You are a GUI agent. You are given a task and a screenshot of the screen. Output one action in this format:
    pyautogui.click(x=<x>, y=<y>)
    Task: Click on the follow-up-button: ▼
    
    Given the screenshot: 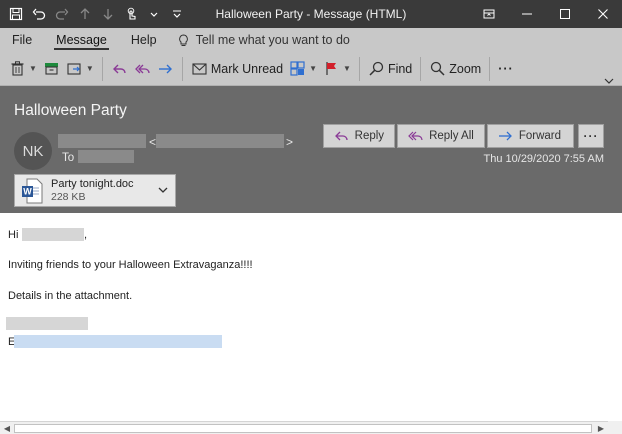 What is the action you would take?
    pyautogui.click(x=337, y=69)
    